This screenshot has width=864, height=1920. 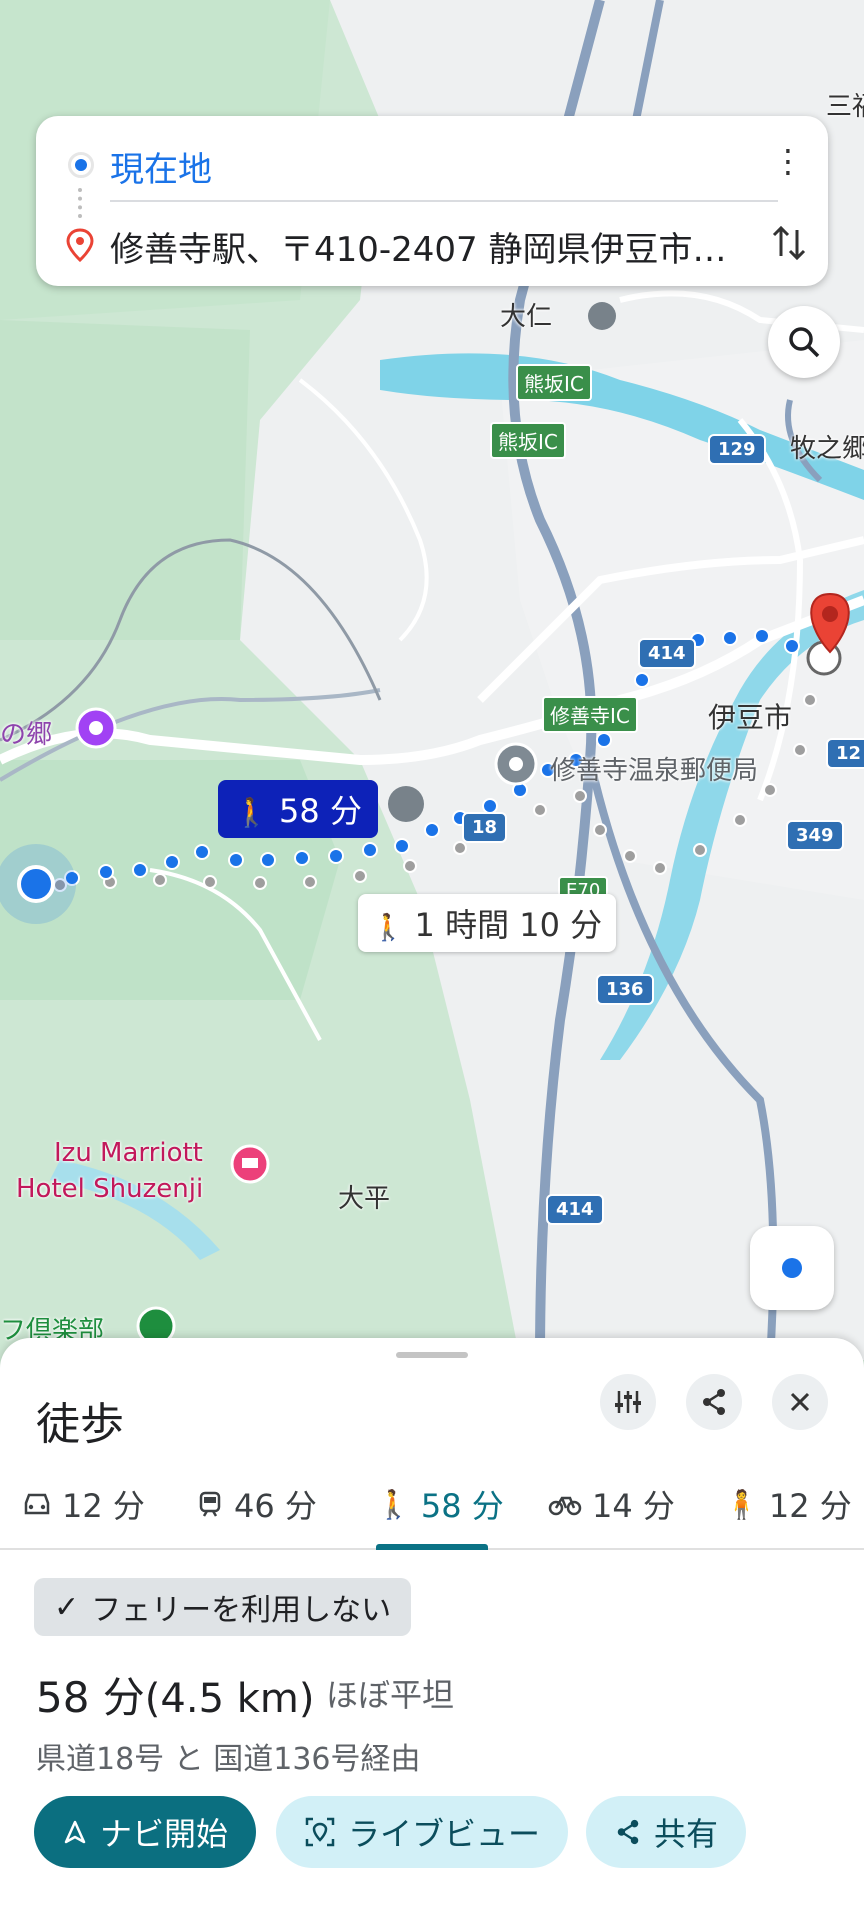 What do you see at coordinates (565, 1506) in the screenshot?
I see `bike-icon` at bounding box center [565, 1506].